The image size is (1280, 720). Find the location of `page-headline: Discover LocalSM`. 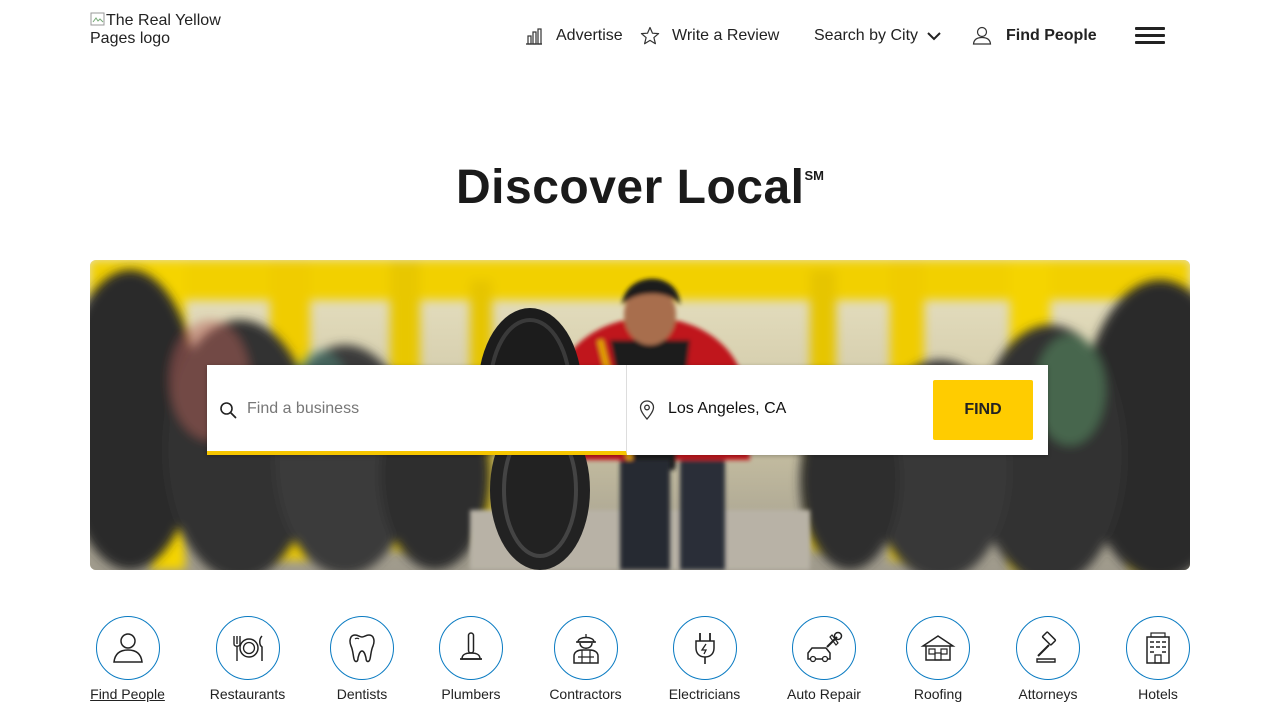

page-headline: Discover LocalSM is located at coordinates (640, 187).